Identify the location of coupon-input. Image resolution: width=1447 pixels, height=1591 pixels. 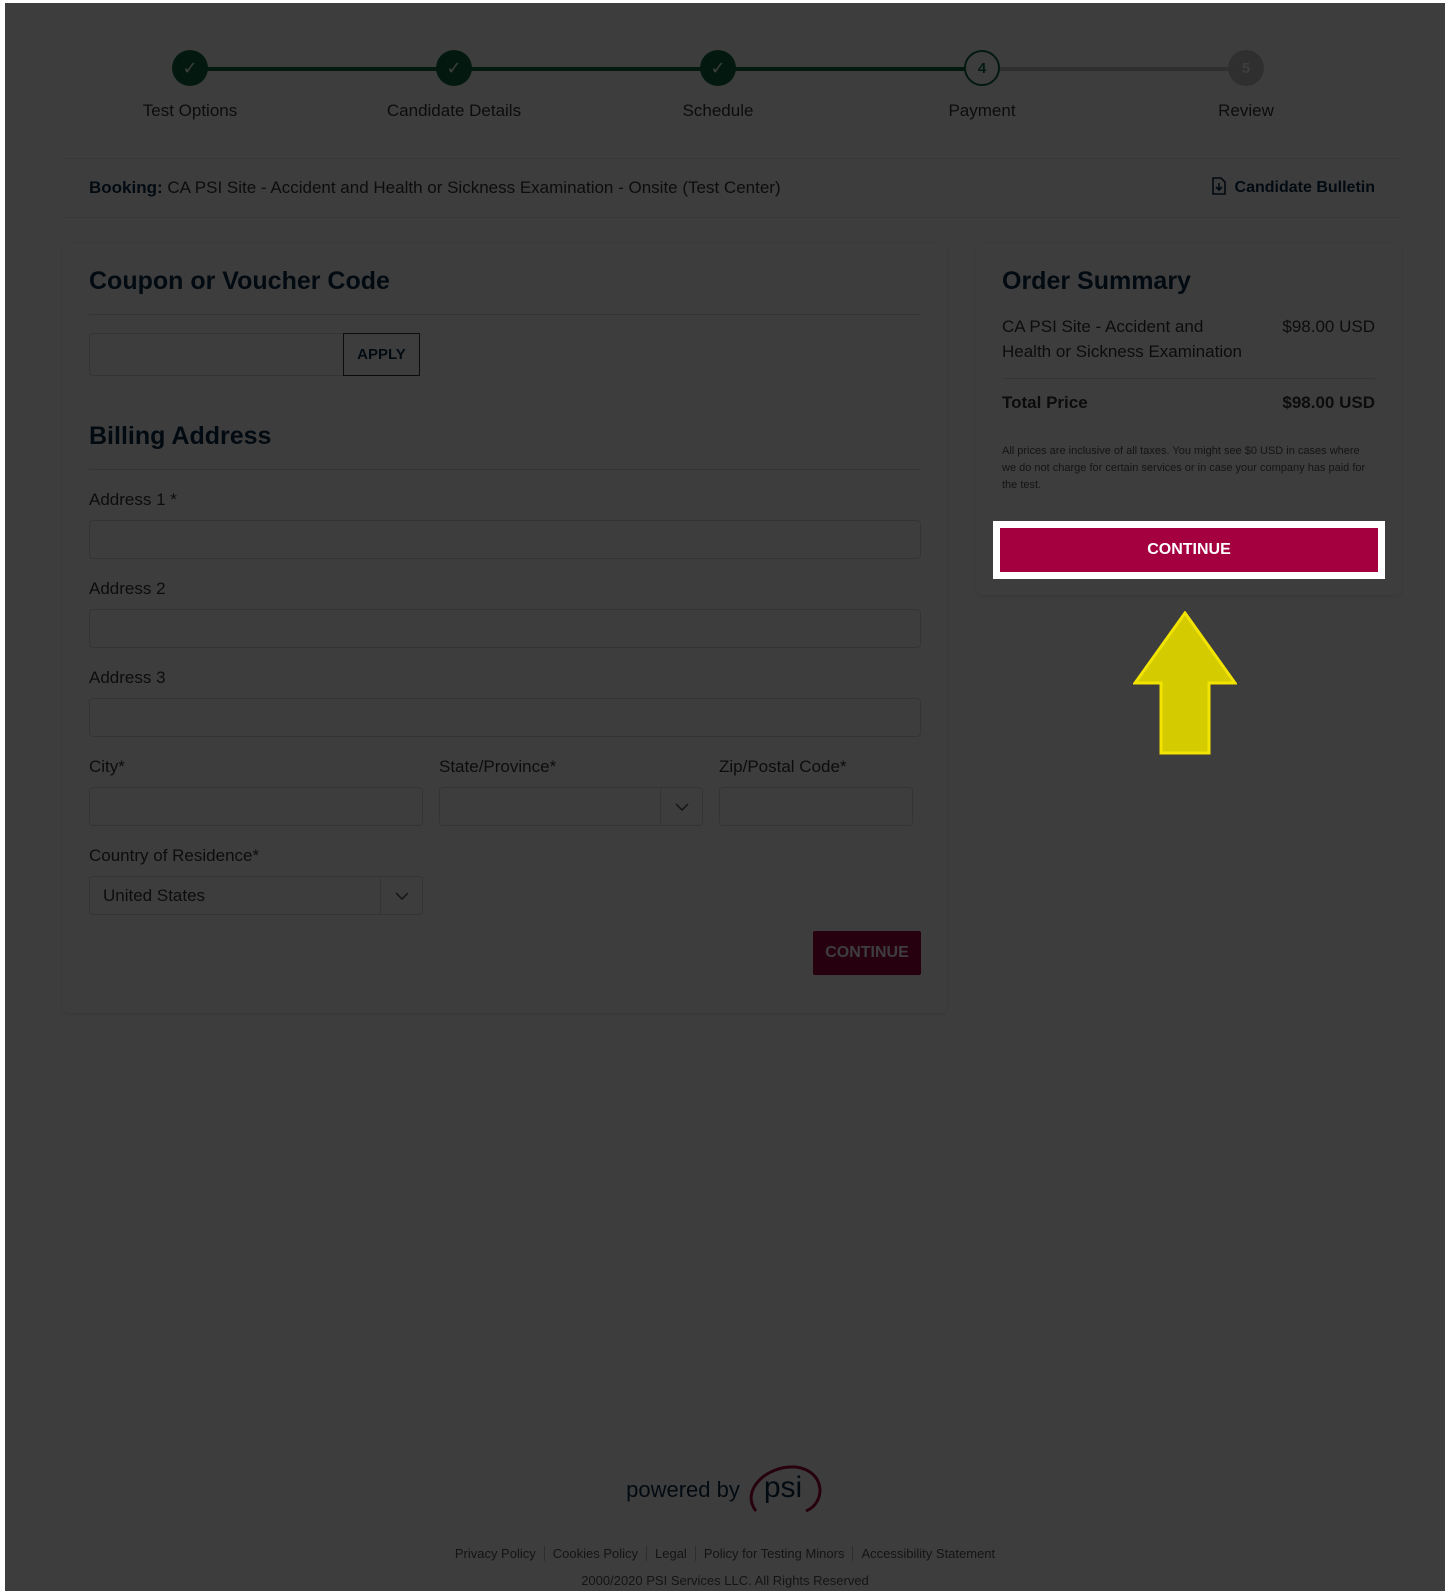
(216, 354).